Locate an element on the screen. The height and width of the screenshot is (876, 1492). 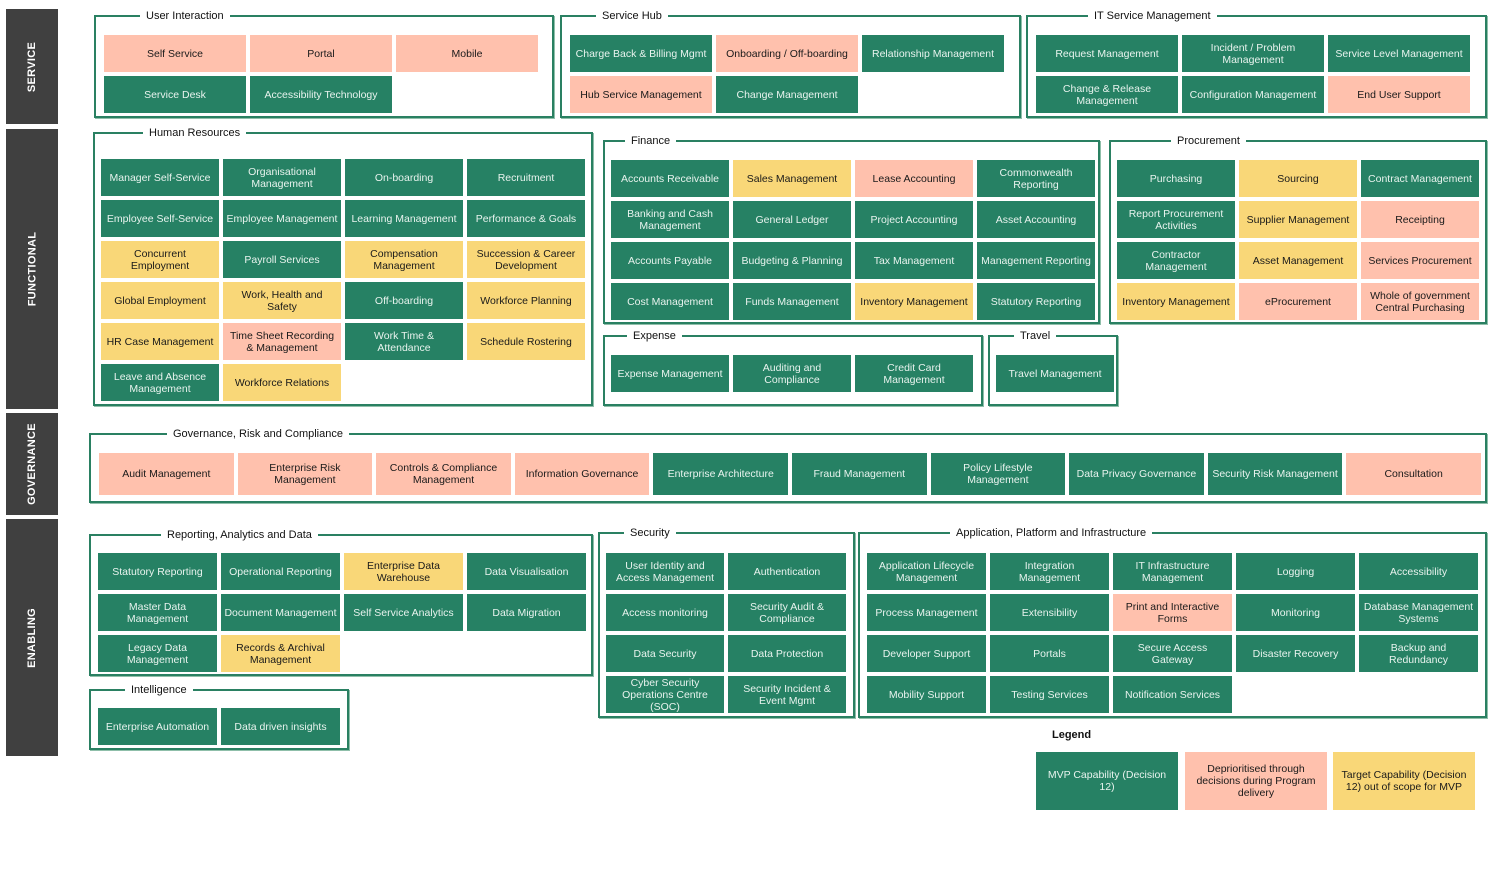
layer-label: GOVERNANCE is located at coordinates (32, 464).